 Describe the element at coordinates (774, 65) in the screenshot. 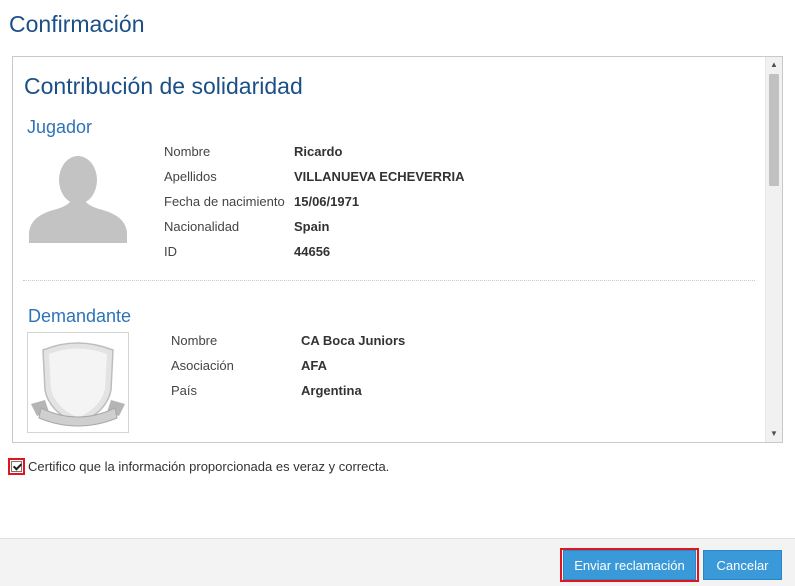

I see `scroll-up-arrow-icon: ▲` at that location.